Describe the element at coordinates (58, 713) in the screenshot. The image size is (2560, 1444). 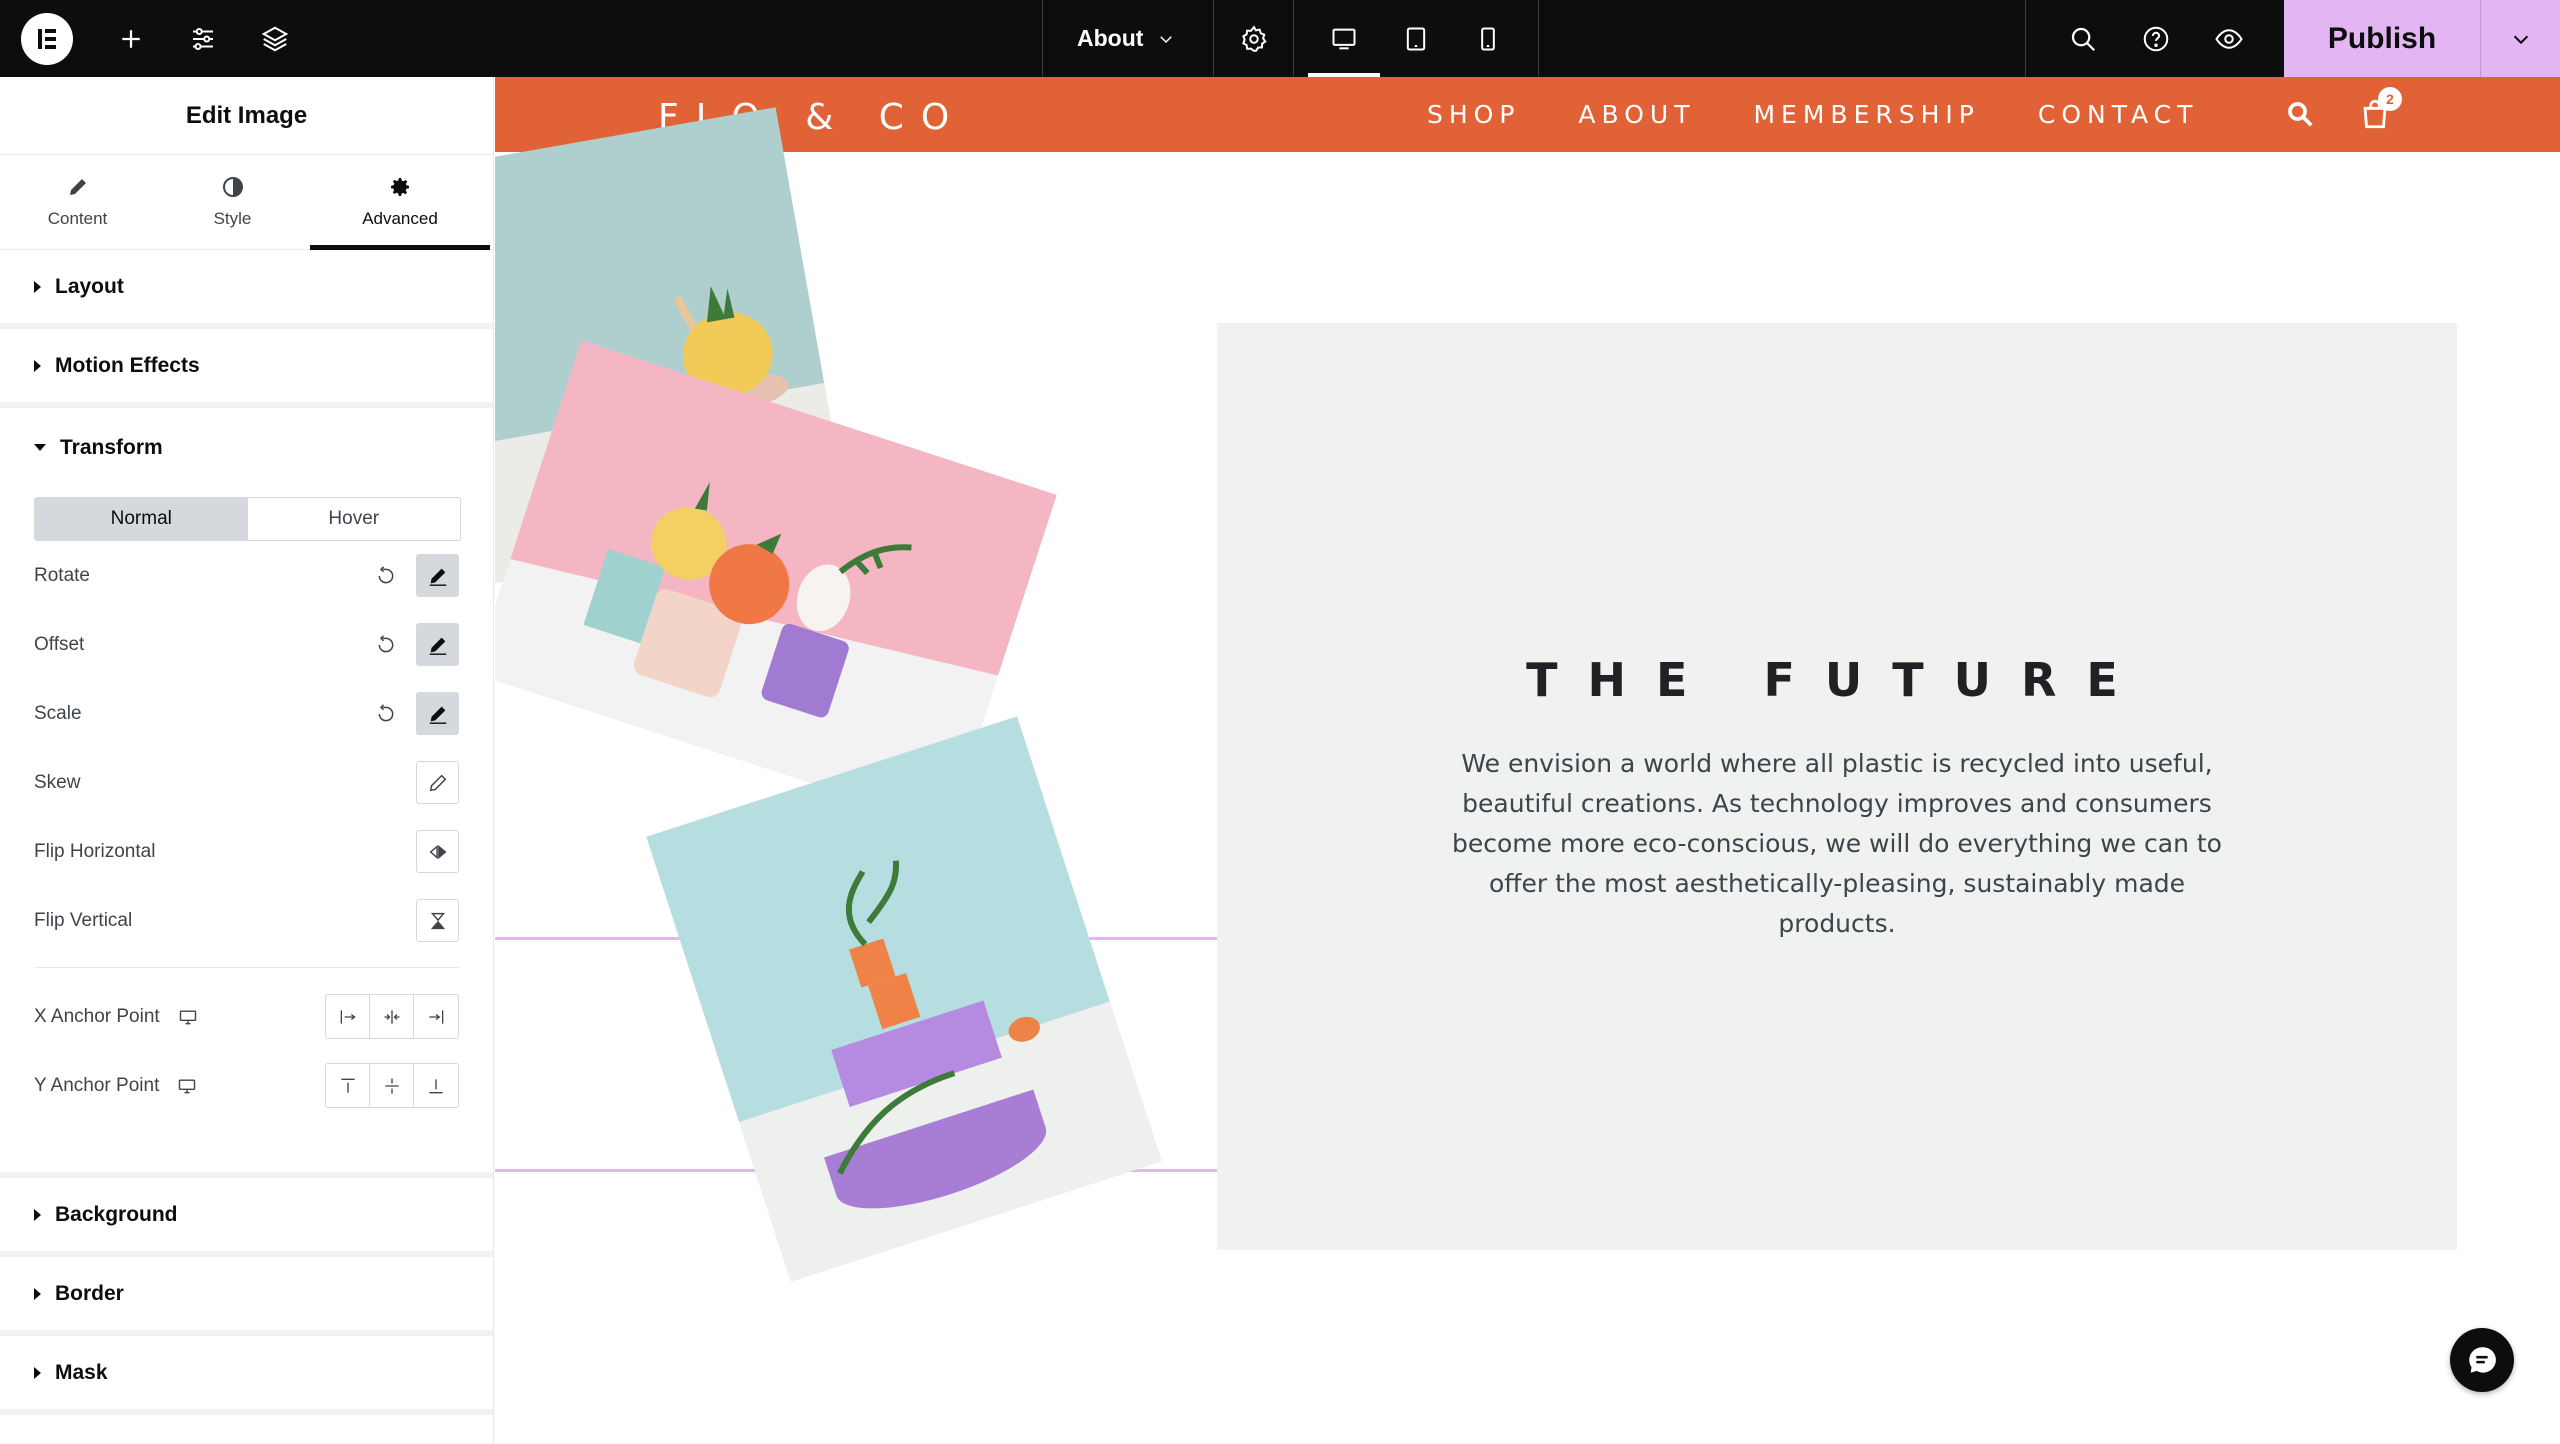
I see `scale-label: Scale` at that location.